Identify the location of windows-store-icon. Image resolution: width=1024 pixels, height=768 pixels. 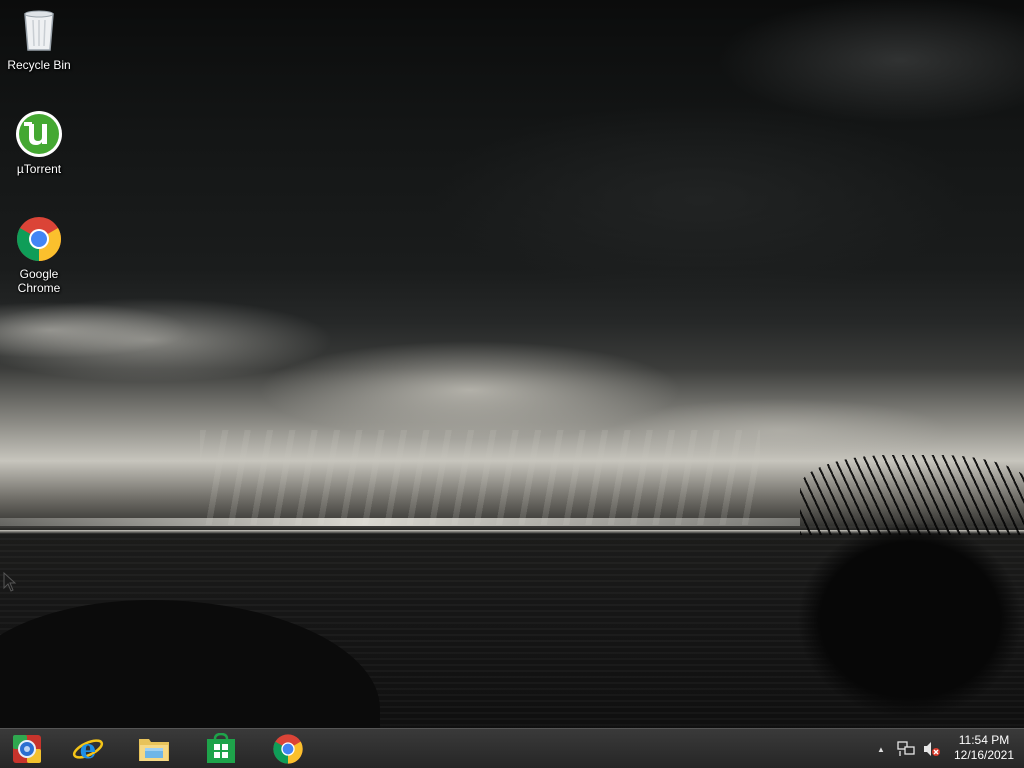
(221, 748).